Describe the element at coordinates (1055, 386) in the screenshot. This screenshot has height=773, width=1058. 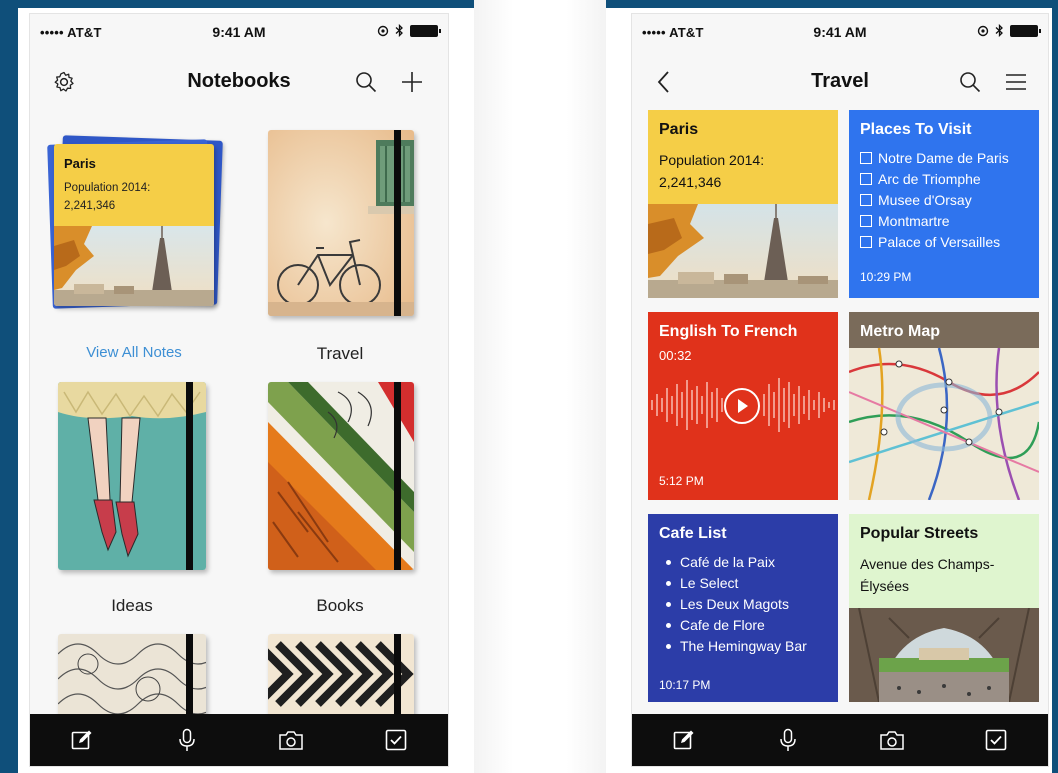
I see `background-frame-right` at that location.